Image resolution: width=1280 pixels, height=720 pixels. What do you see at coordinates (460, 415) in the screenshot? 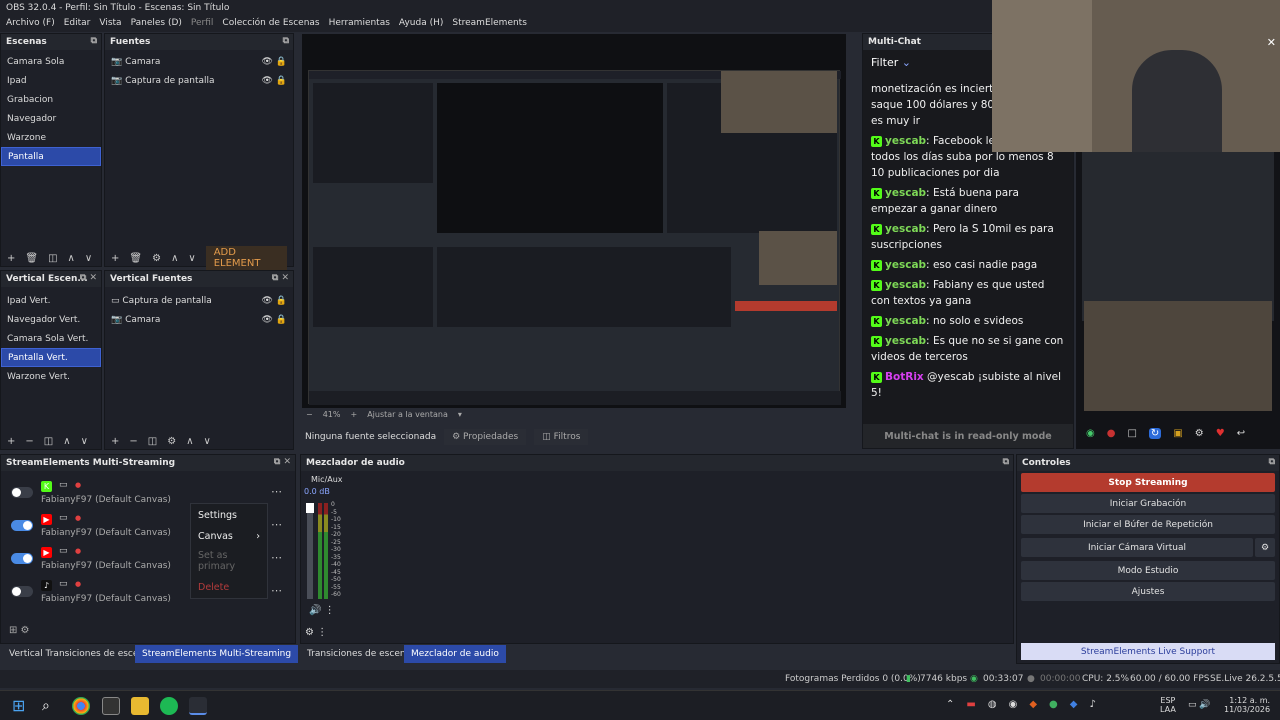
I see `chevron-down-icon: ▾` at bounding box center [460, 415].